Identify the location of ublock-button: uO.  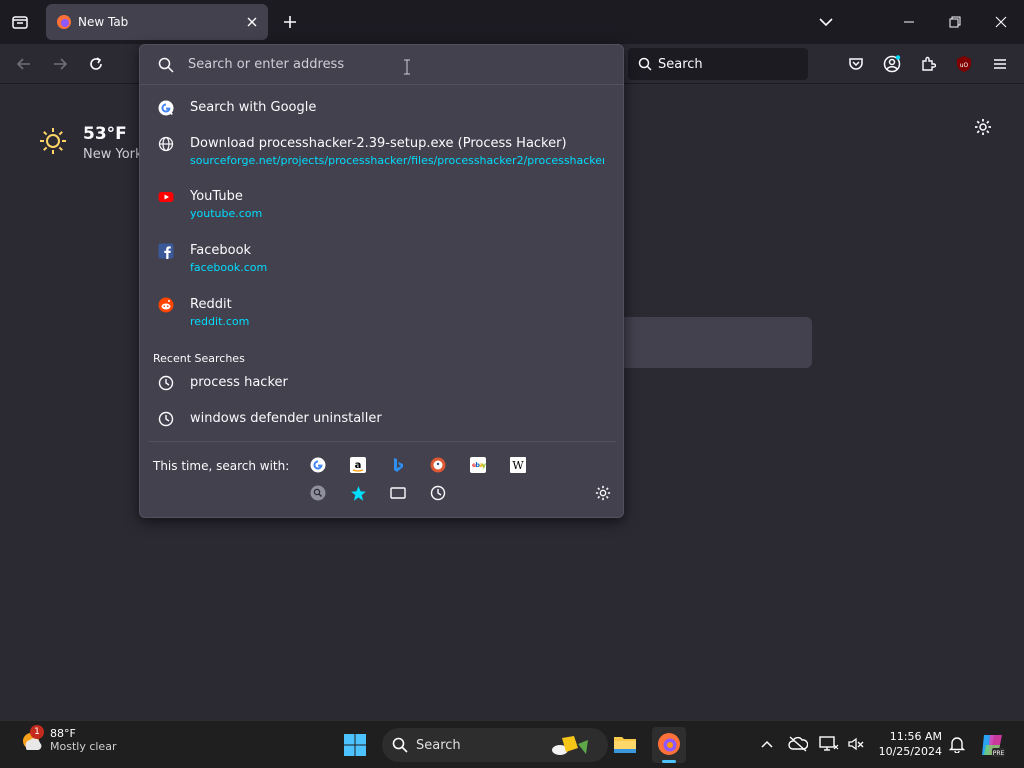
(964, 64).